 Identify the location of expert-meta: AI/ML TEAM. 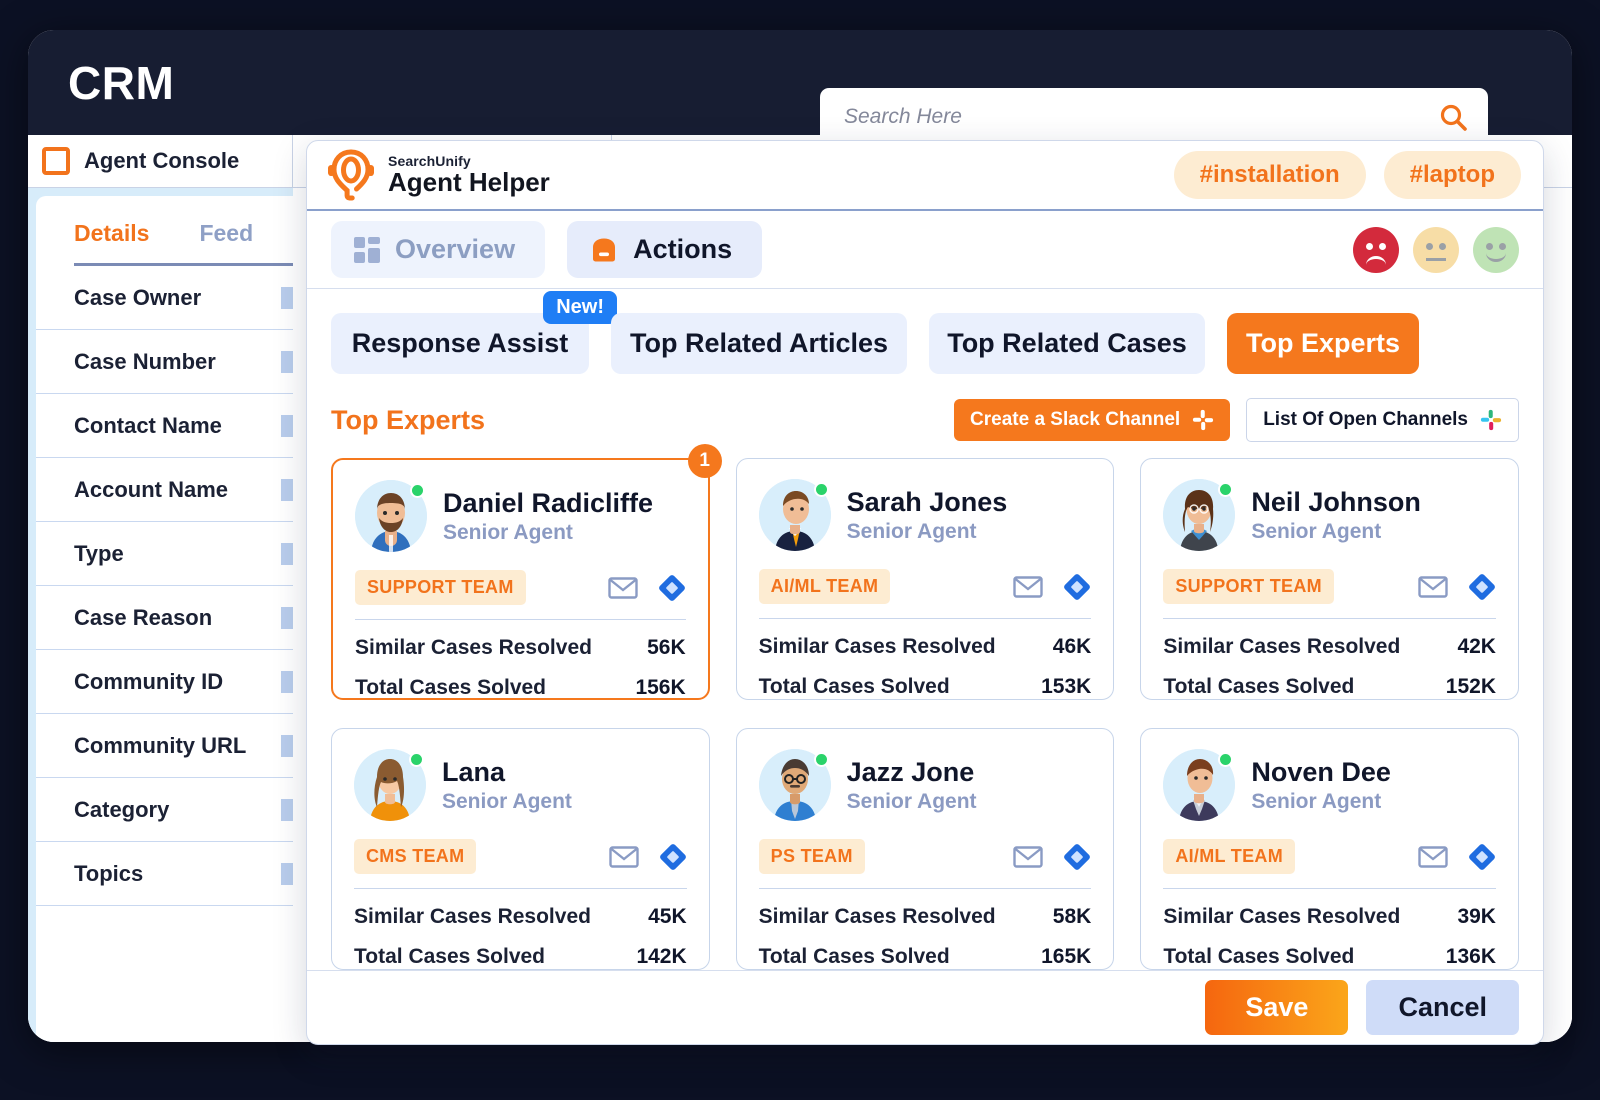
(1329, 857).